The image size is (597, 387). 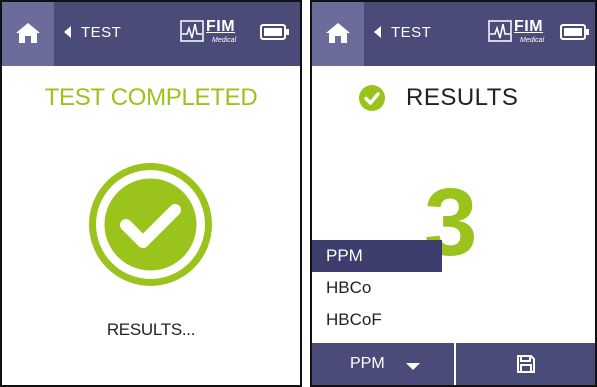 I want to click on unit-option-ppm: PPM, so click(x=377, y=256).